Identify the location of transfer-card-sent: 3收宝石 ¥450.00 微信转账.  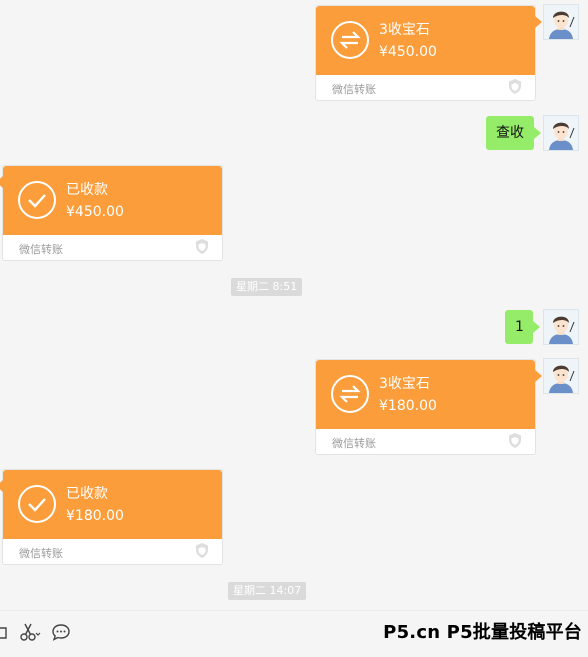
(428, 53).